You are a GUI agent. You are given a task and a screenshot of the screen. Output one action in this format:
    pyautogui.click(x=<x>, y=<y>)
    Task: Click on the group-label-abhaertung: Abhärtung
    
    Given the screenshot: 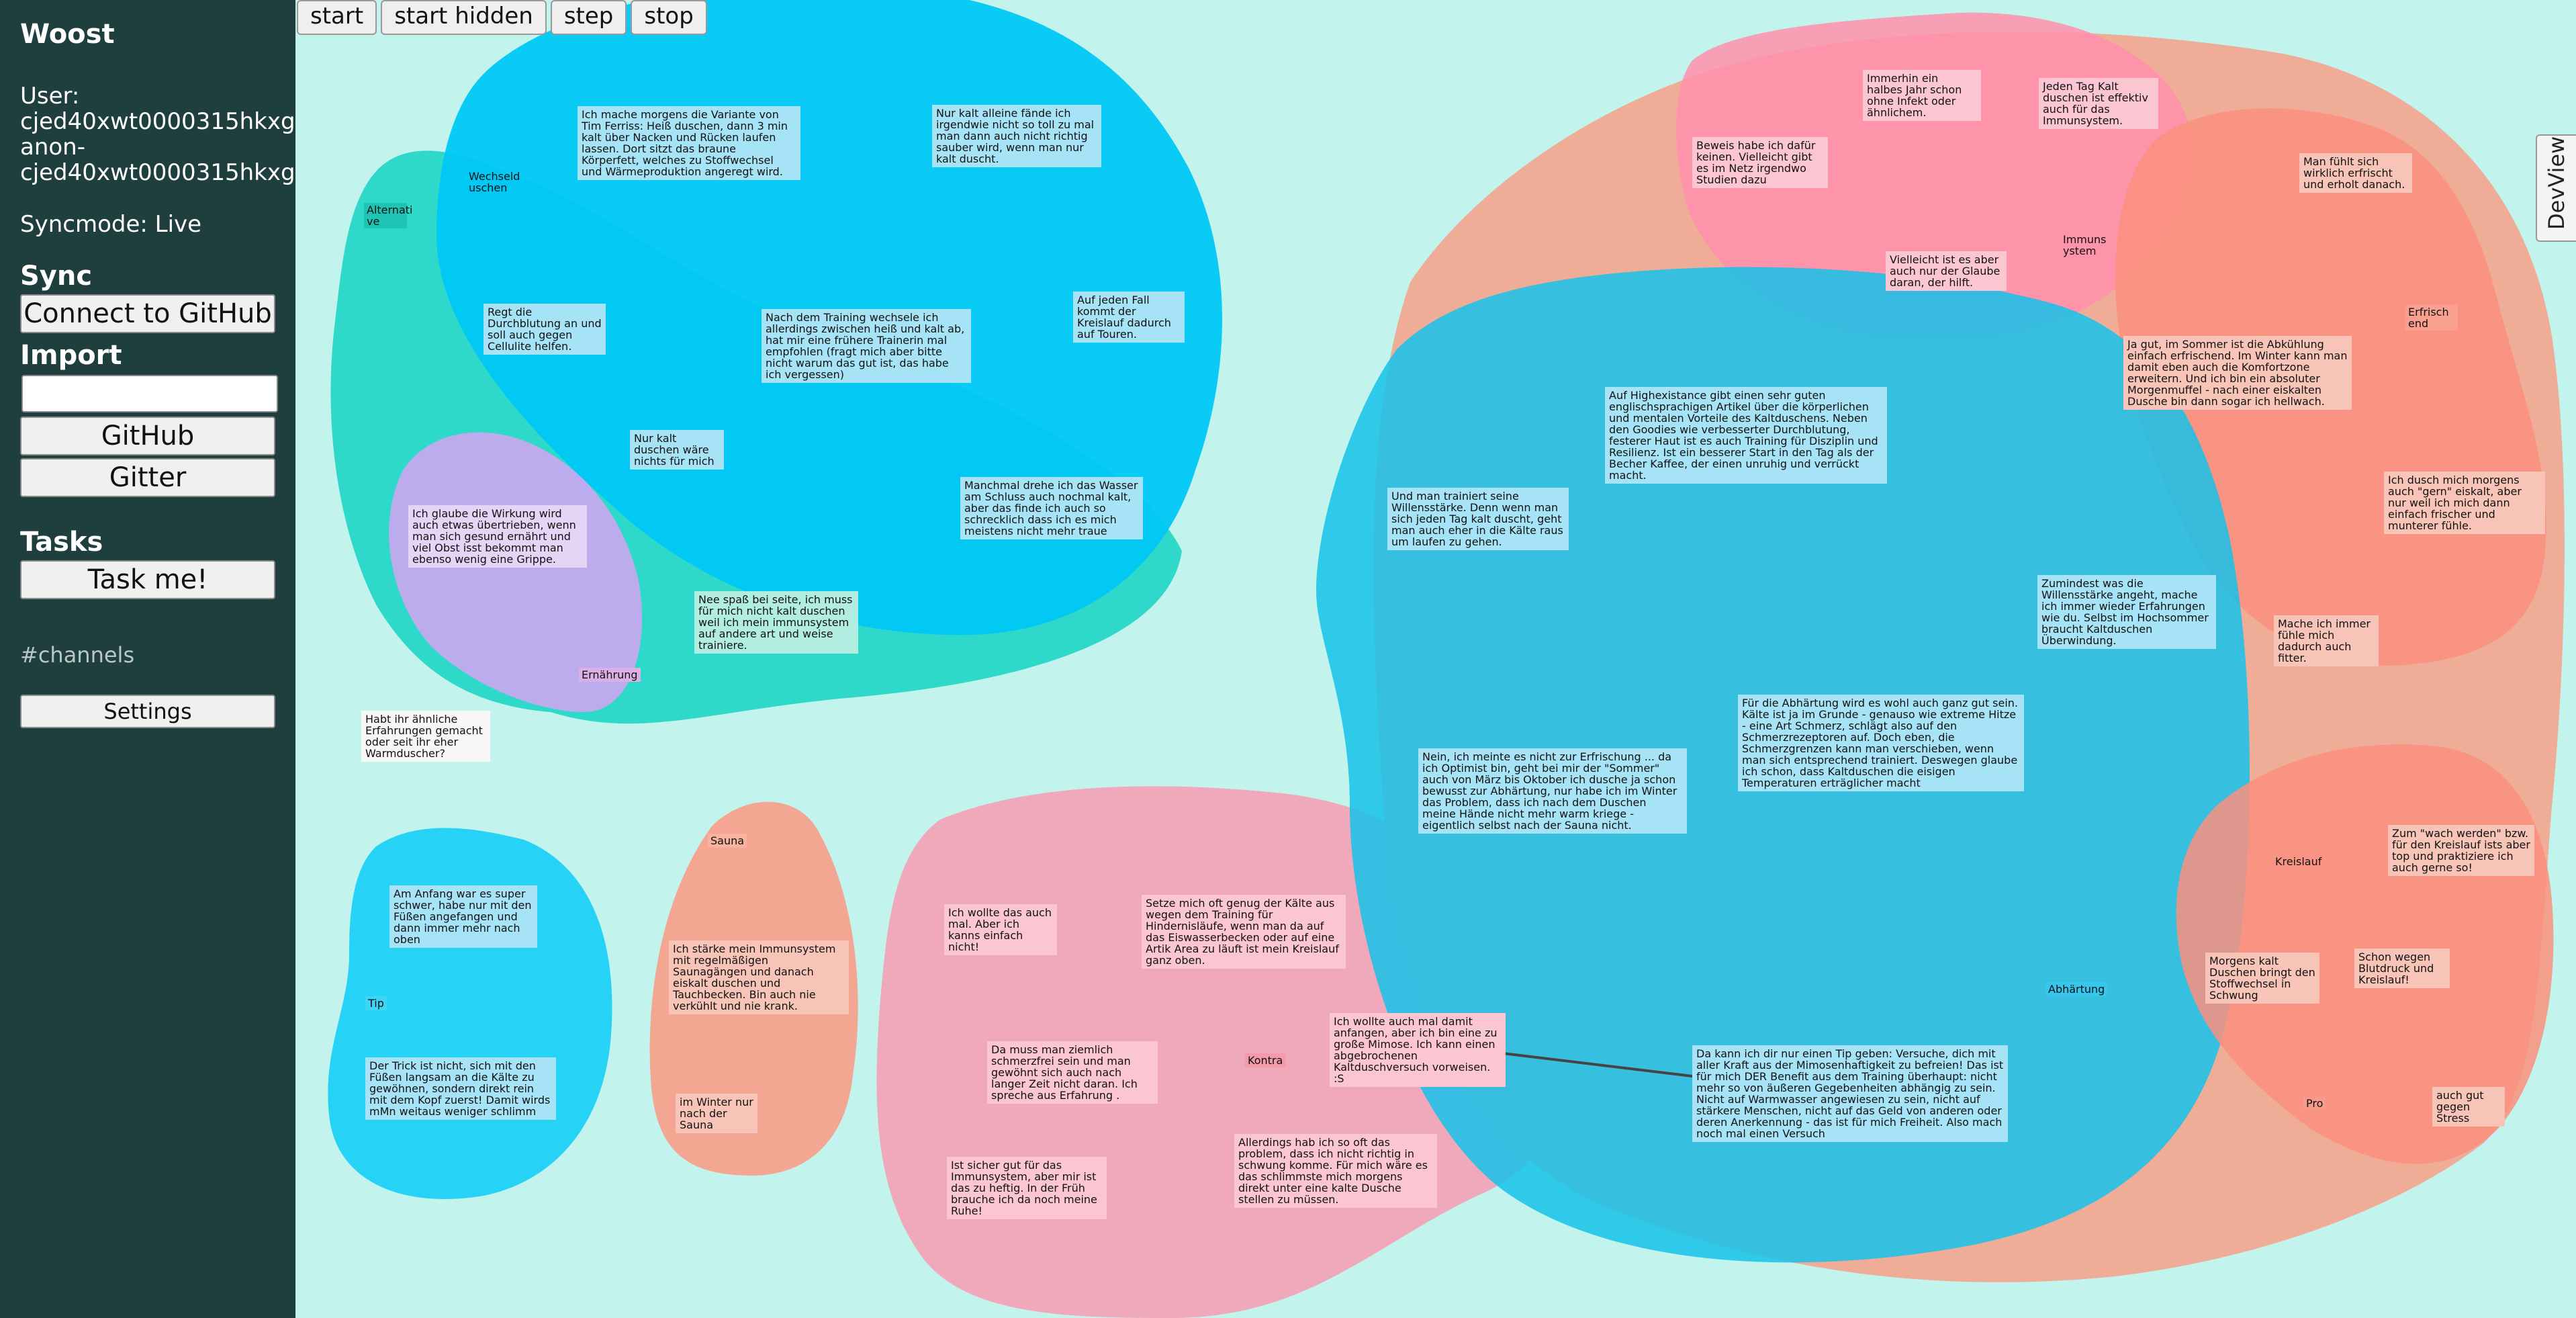 What is the action you would take?
    pyautogui.click(x=2076, y=989)
    